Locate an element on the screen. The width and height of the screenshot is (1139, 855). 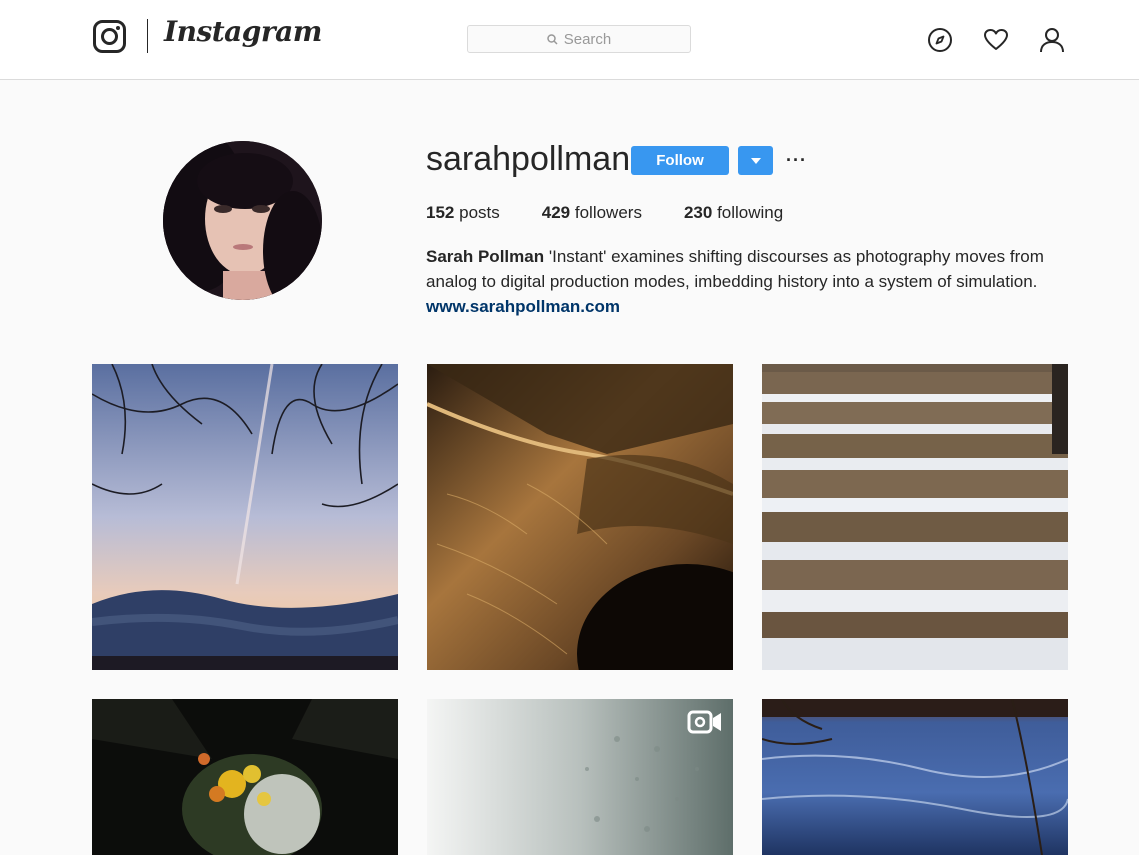
followers-stat: 429 followers is located at coordinates (592, 213).